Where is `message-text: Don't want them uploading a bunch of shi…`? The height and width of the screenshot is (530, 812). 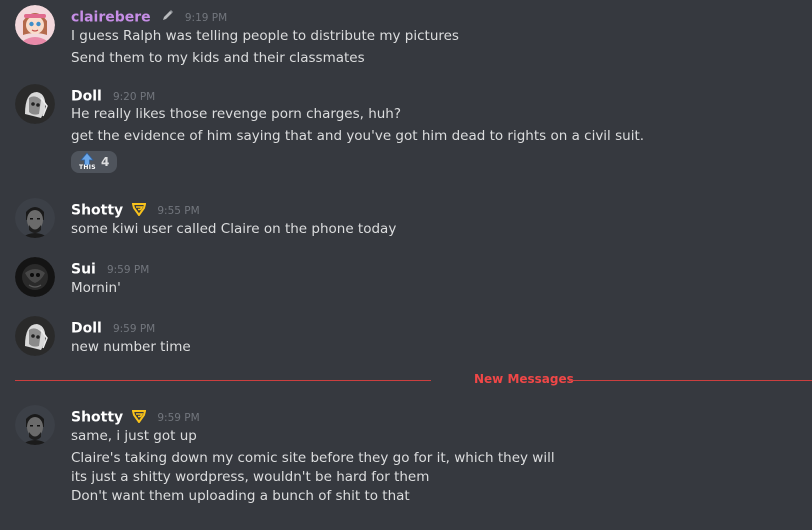
message-text: Don't want them uploading a bunch of shi… is located at coordinates (240, 496).